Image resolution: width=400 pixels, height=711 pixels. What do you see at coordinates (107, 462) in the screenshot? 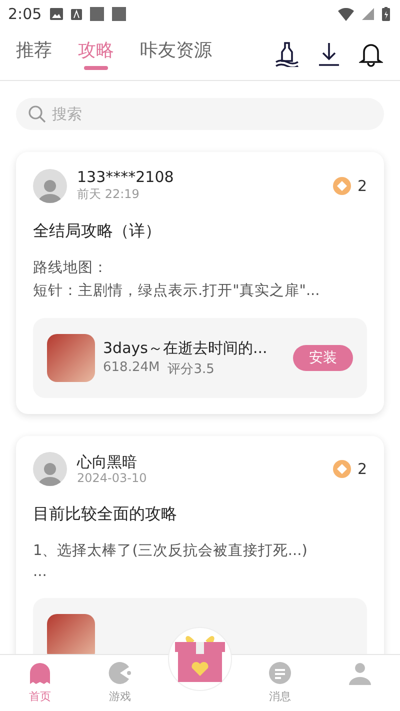
I see `username: 心向黑暗` at bounding box center [107, 462].